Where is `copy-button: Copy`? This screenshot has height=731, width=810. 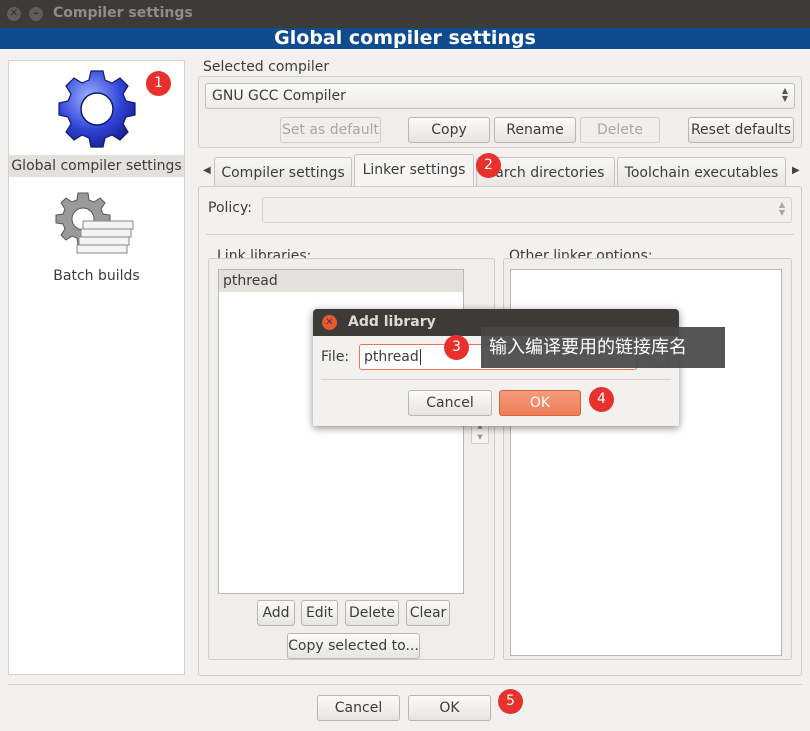
copy-button: Copy is located at coordinates (449, 130).